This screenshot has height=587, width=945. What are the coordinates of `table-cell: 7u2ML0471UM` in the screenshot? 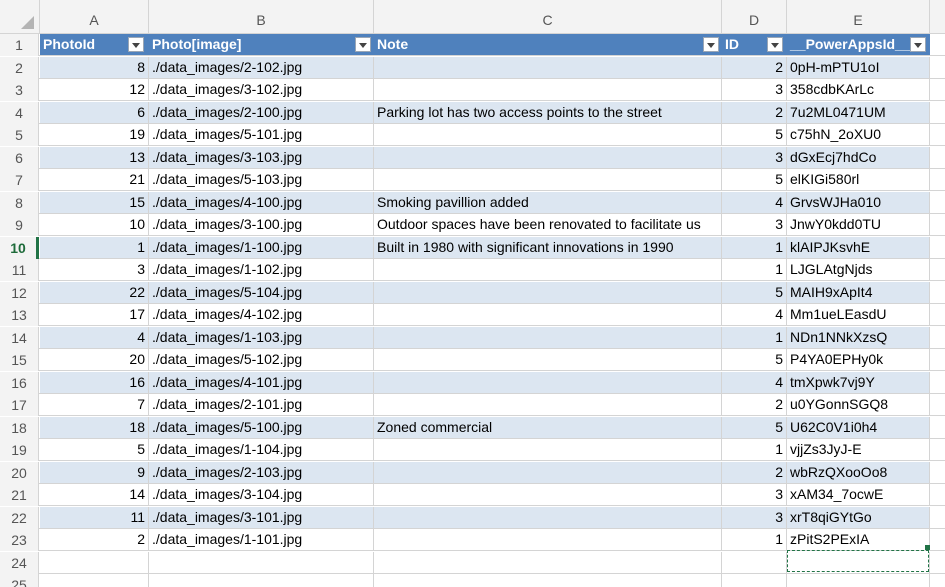 It's located at (858, 112).